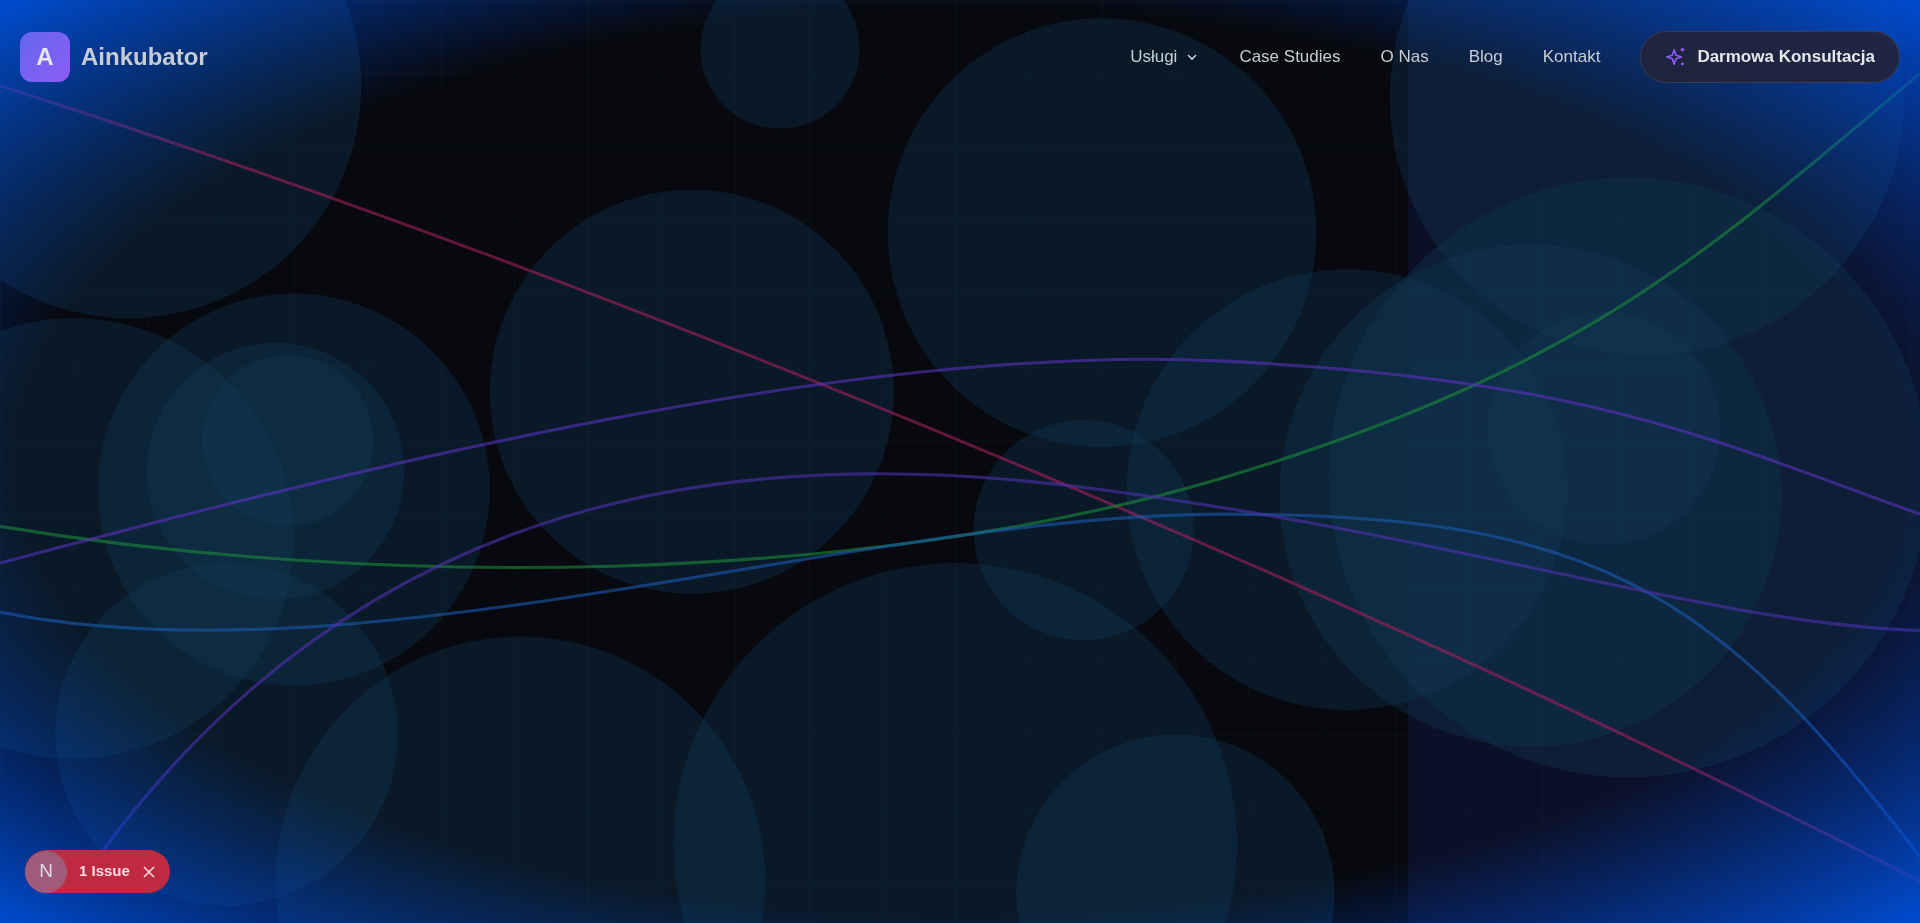  What do you see at coordinates (46, 871) in the screenshot?
I see `framework-logo: N` at bounding box center [46, 871].